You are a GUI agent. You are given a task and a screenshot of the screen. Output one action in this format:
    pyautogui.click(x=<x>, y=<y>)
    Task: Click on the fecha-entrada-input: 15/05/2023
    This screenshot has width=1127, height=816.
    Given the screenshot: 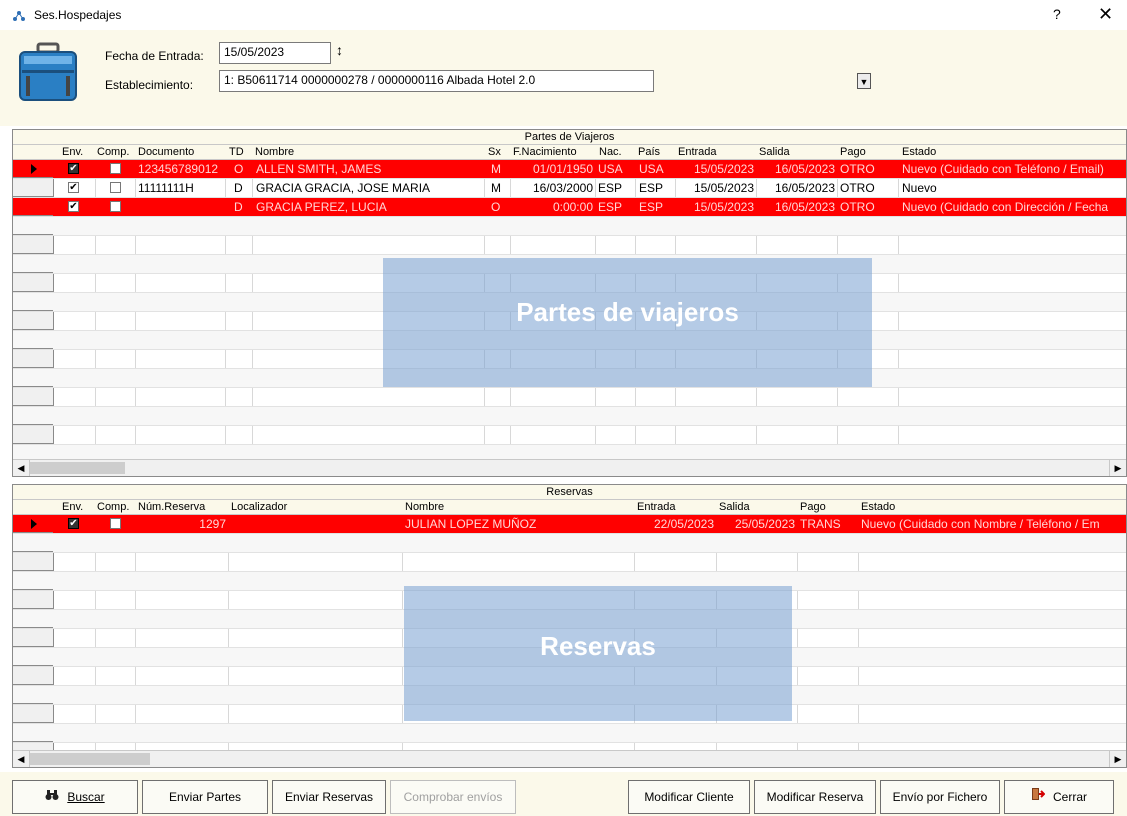 What is the action you would take?
    pyautogui.click(x=275, y=53)
    